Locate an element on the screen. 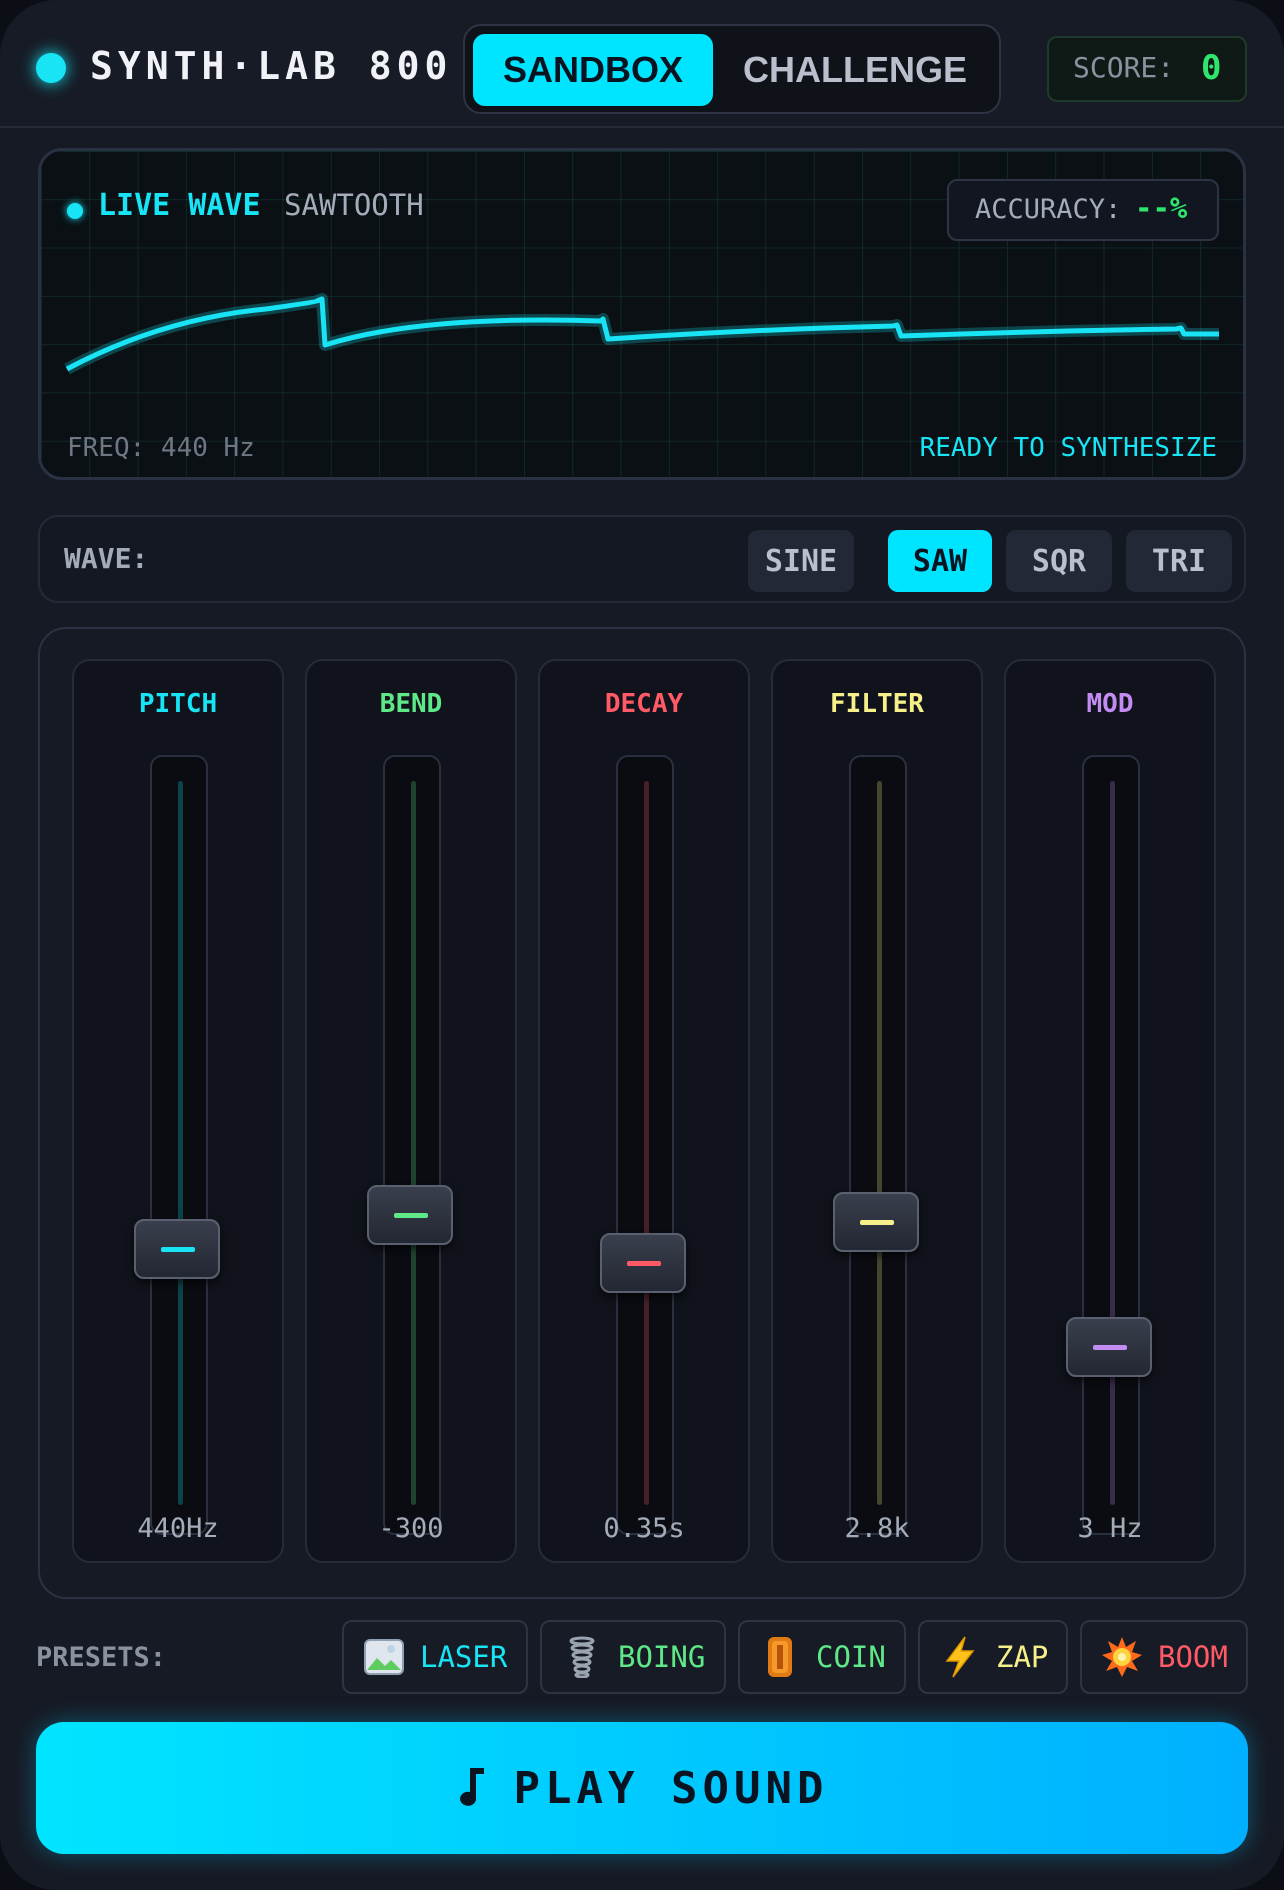  current-wave-name: SAWTOOTH is located at coordinates (354, 205).